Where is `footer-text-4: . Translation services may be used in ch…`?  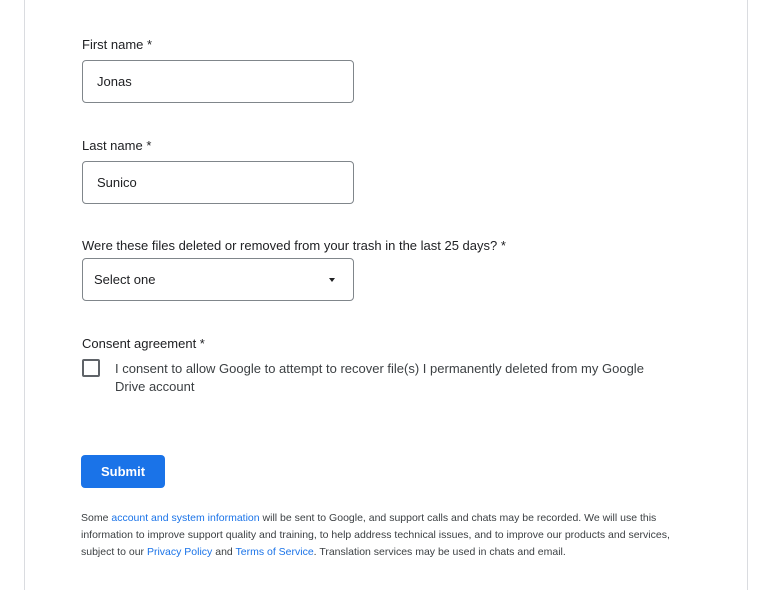 footer-text-4: . Translation services may be used in ch… is located at coordinates (439, 552).